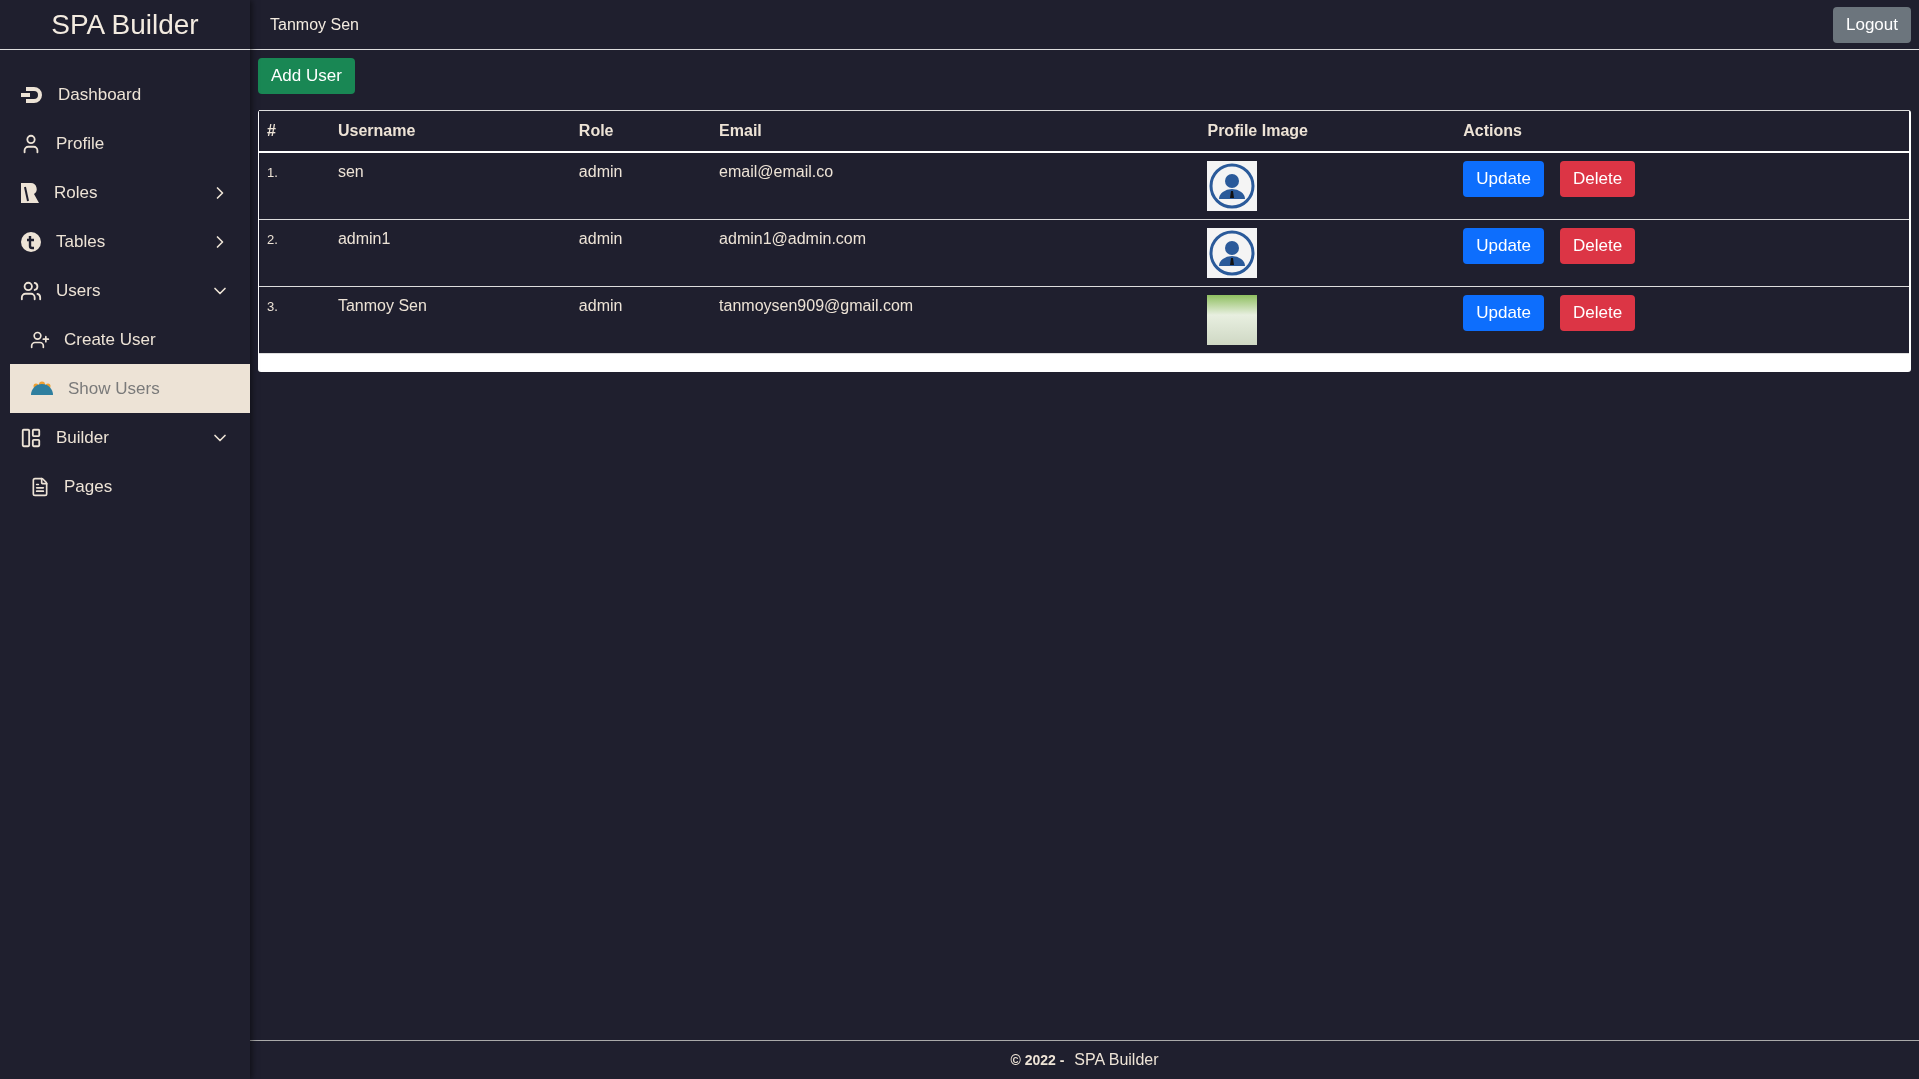 Image resolution: width=1919 pixels, height=1079 pixels. What do you see at coordinates (294, 131) in the screenshot?
I see `column-header: #` at bounding box center [294, 131].